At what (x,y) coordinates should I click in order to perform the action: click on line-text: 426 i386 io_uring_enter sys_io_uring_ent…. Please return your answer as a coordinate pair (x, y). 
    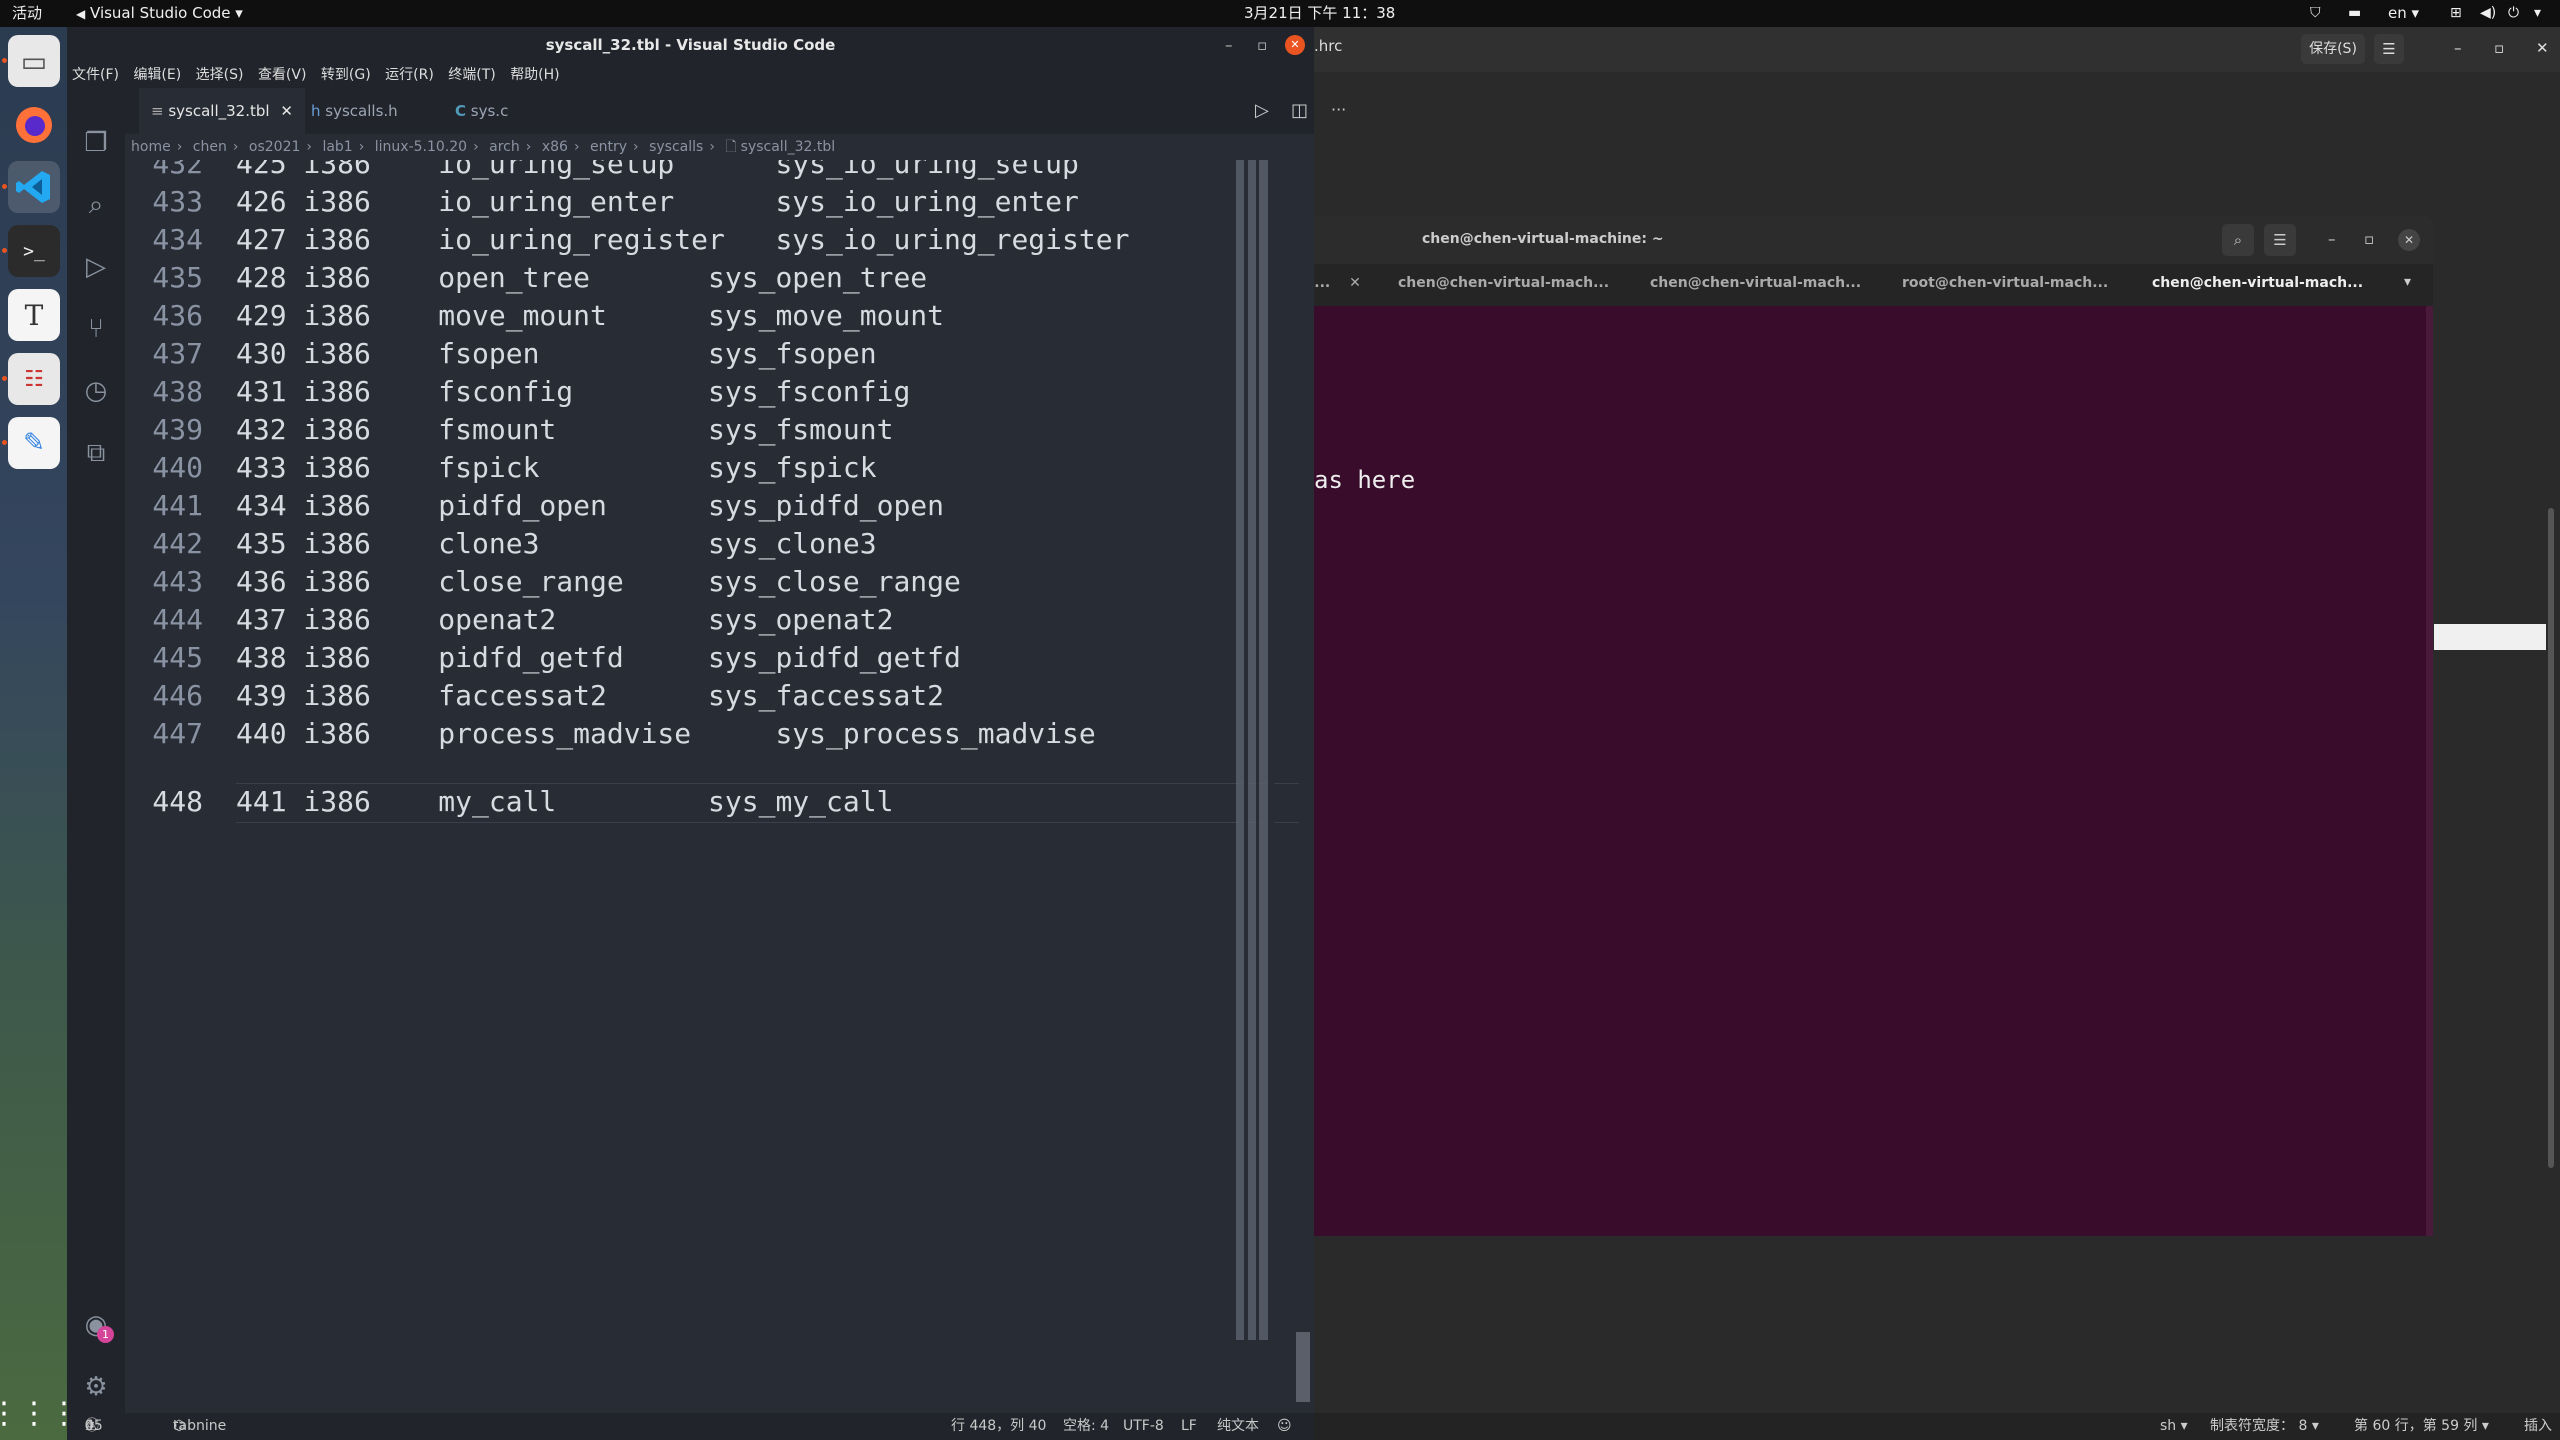
    Looking at the image, I should click on (657, 201).